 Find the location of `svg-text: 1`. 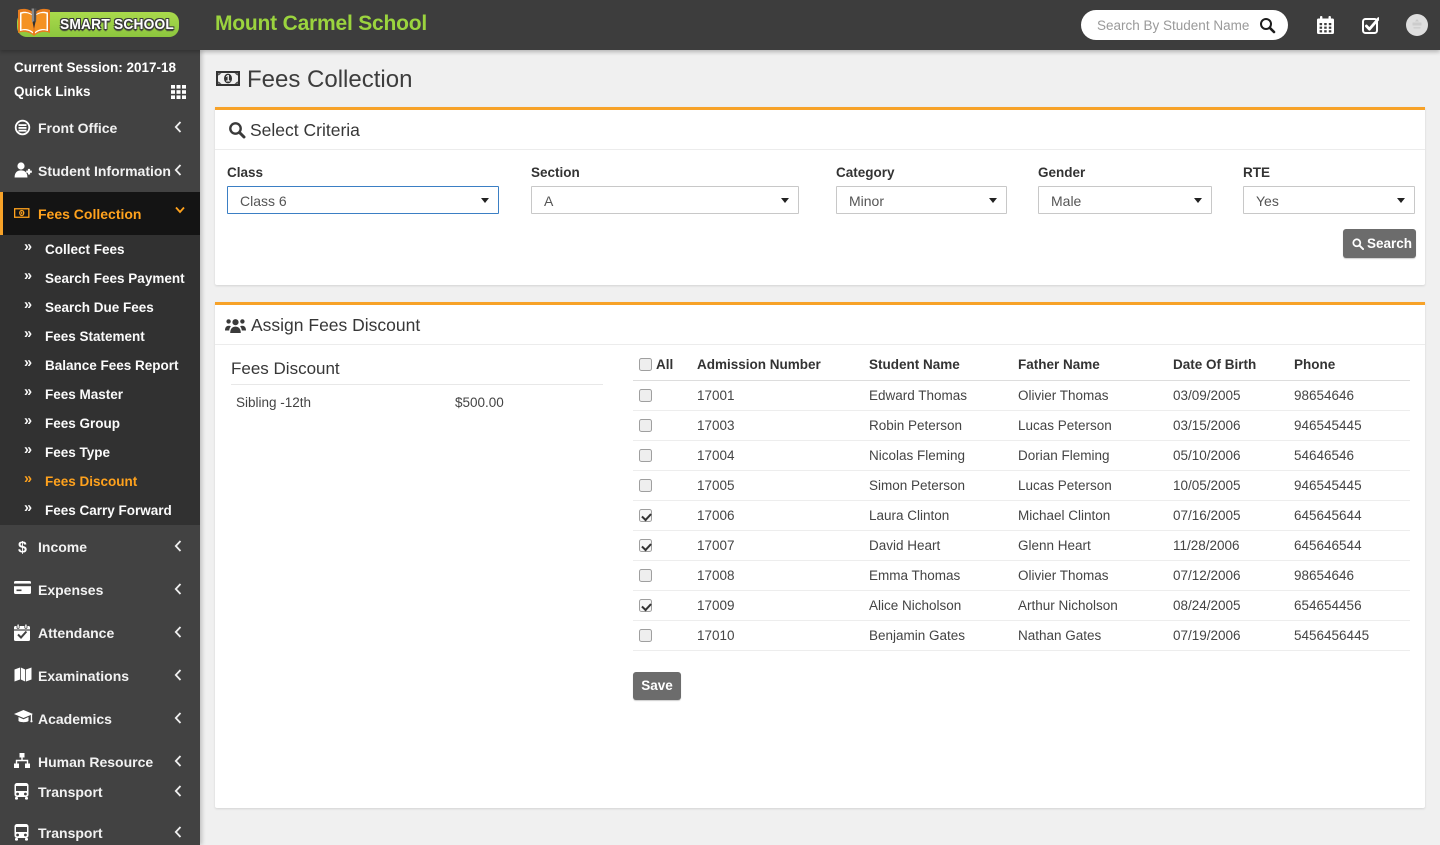

svg-text: 1 is located at coordinates (227, 79).